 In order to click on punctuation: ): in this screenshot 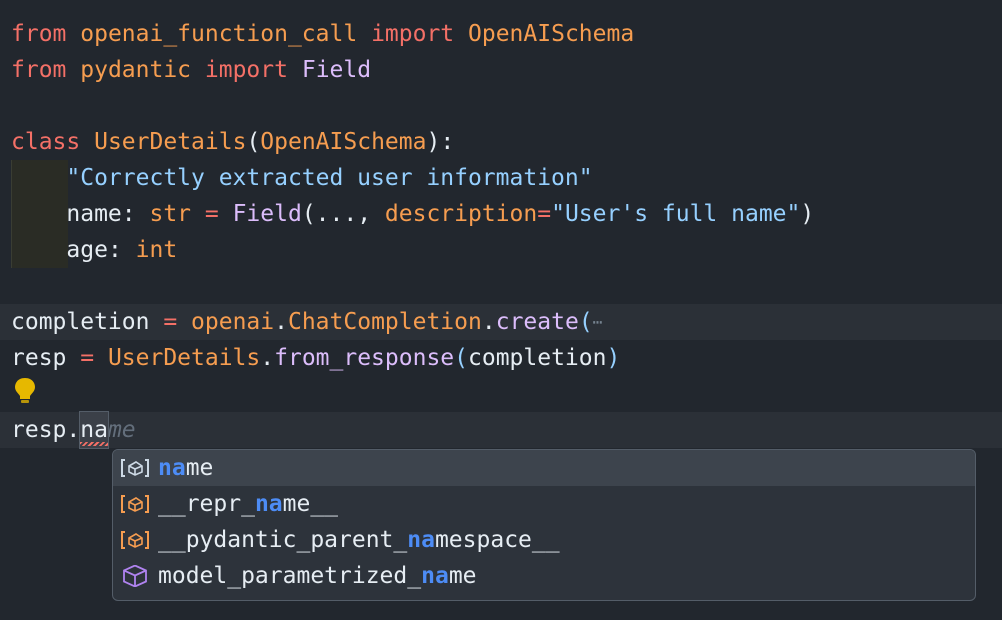, I will do `click(440, 142)`.